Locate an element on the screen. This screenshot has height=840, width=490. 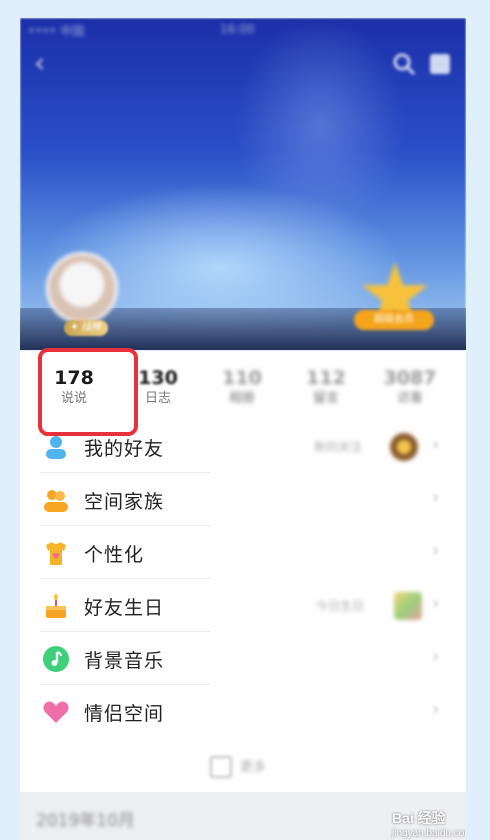
birthday-cake-icon is located at coordinates (56, 606).